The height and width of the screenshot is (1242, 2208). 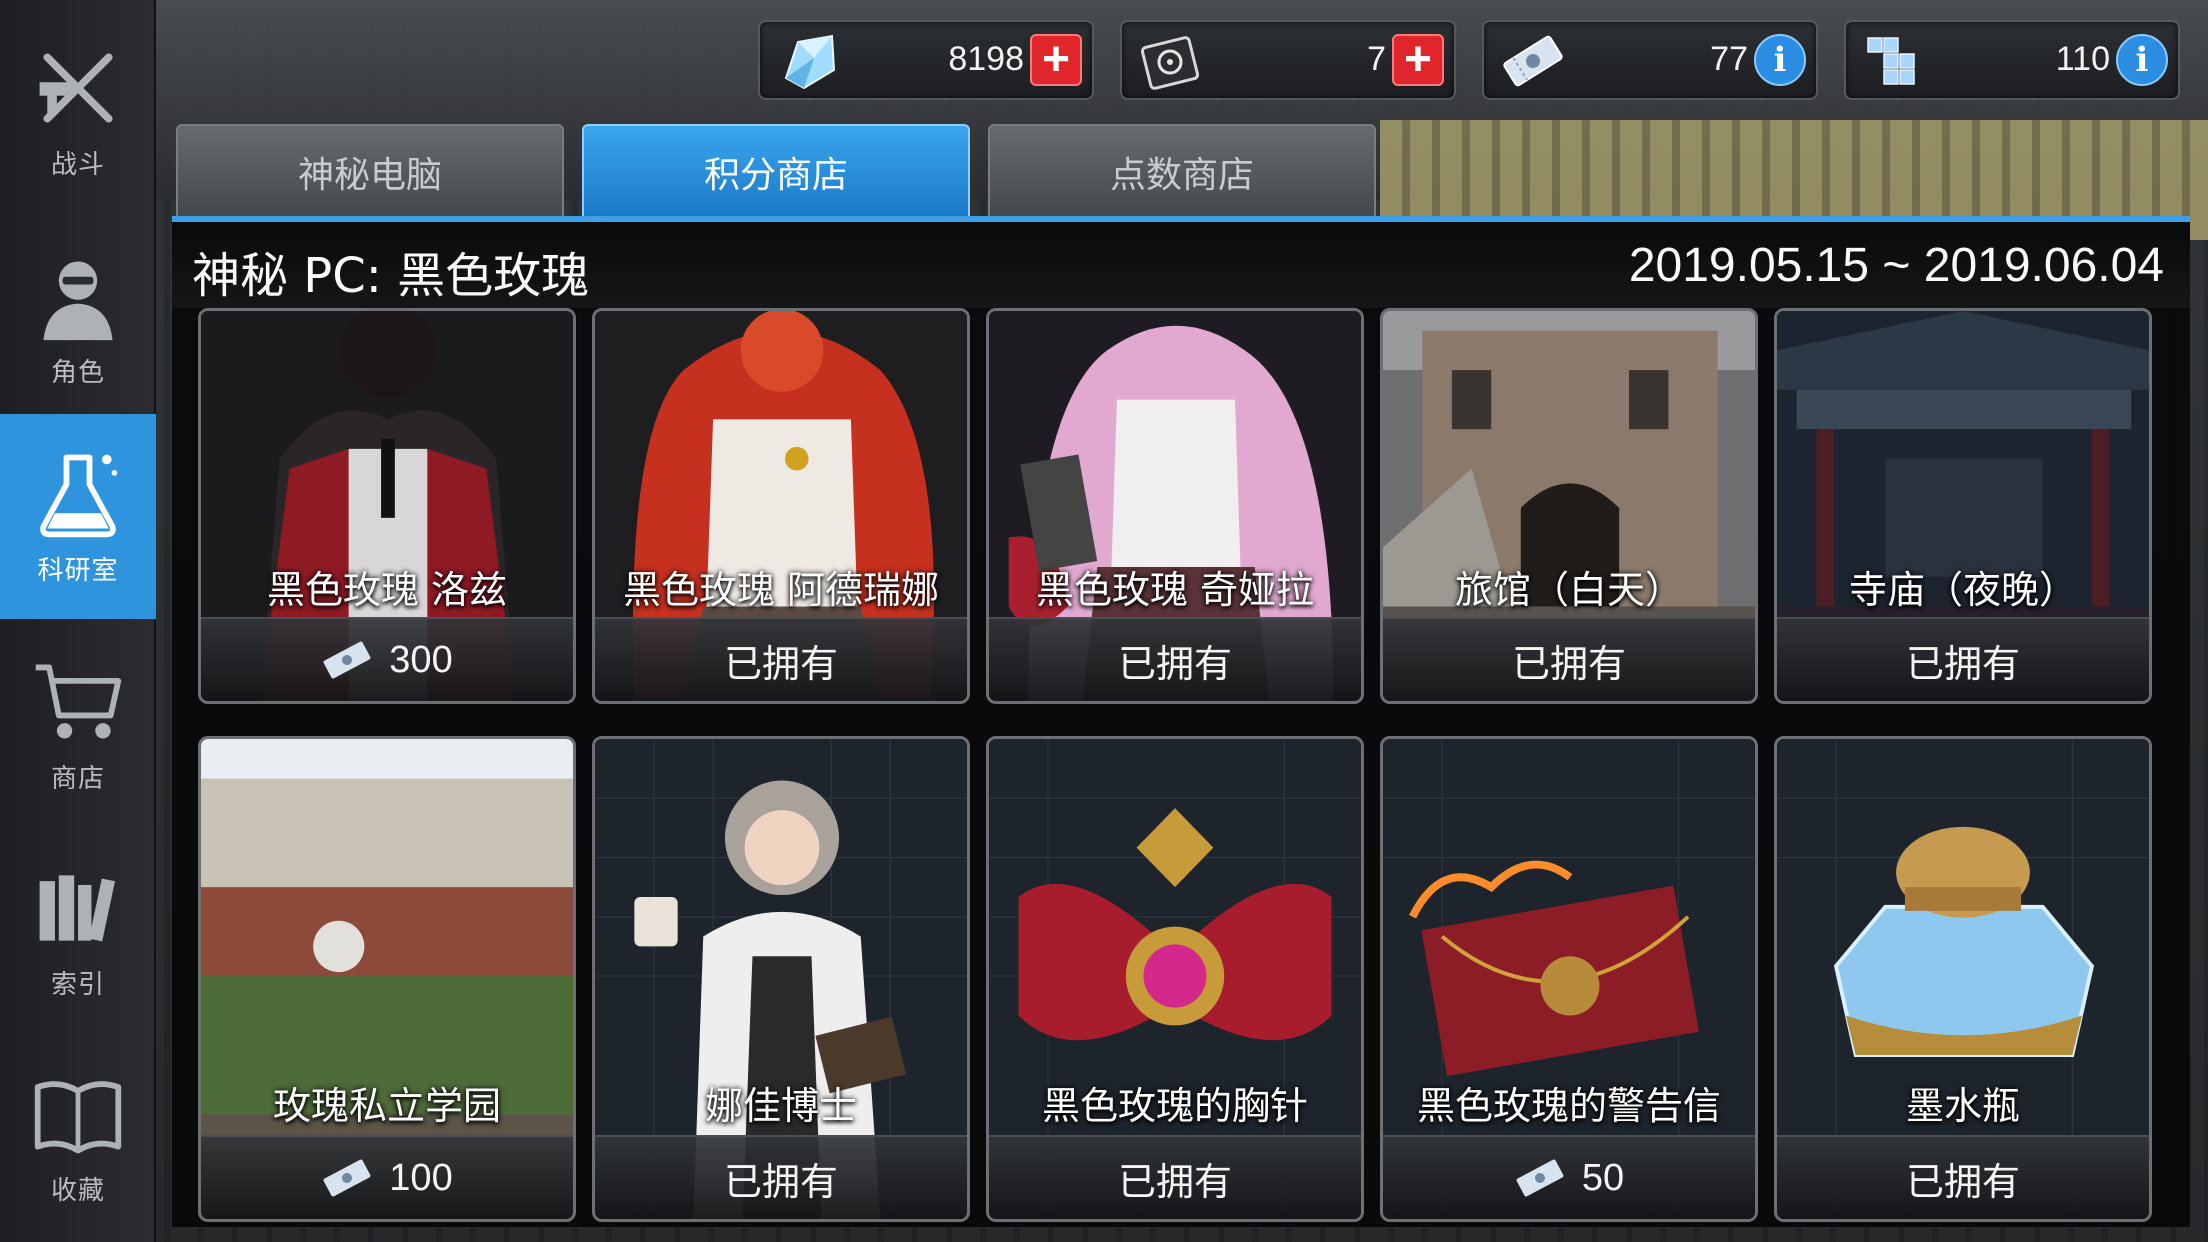 What do you see at coordinates (387, 659) in the screenshot?
I see `buy-button: 300` at bounding box center [387, 659].